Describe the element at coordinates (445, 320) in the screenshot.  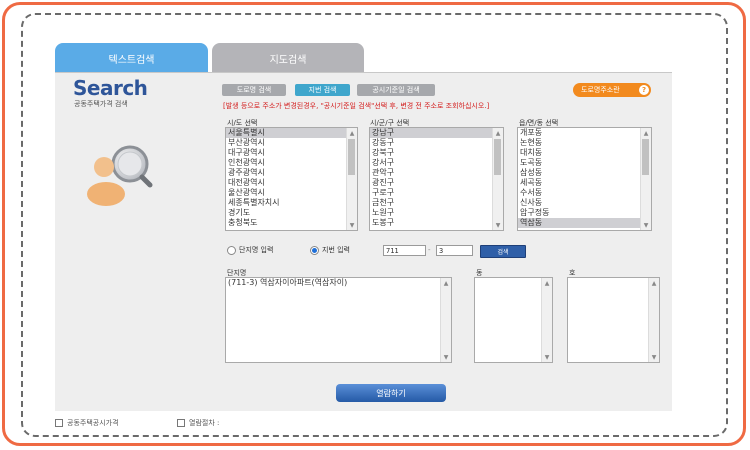
I see `danji-result-scrollbar: ▲ ▼` at that location.